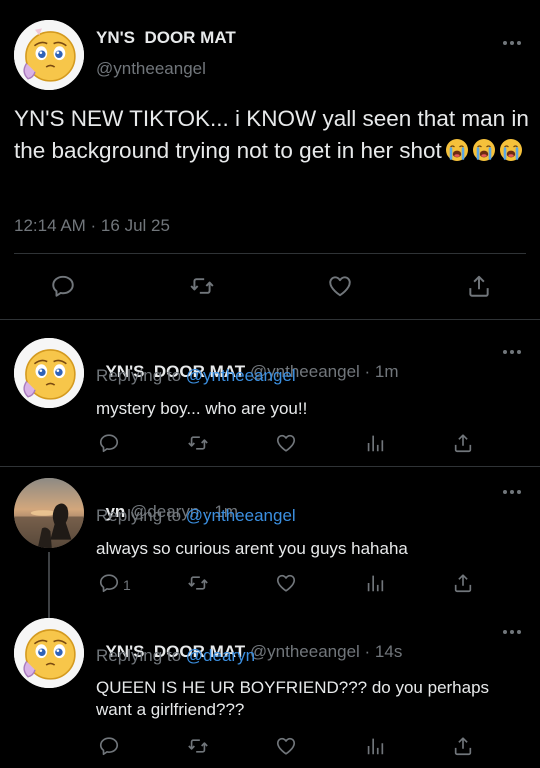 This screenshot has height=768, width=540. Describe the element at coordinates (151, 69) in the screenshot. I see `handle: @yntheeangel` at that location.